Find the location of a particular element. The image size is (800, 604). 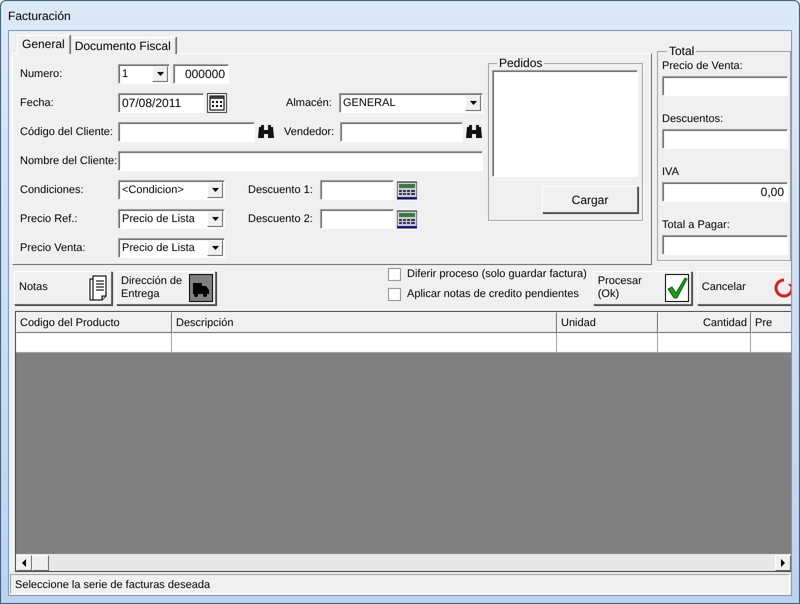

field-label: Descuento 1: is located at coordinates (281, 190).